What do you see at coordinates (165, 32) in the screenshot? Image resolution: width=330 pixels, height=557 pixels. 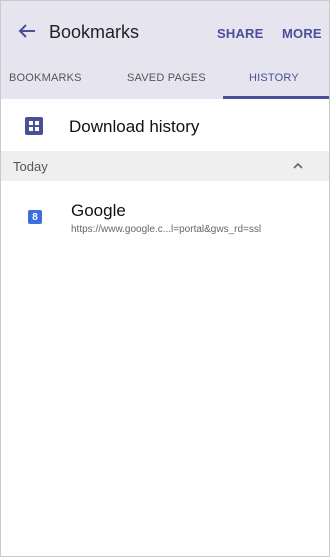 I see `app-bar: Bookmarks SHARE MORE` at bounding box center [165, 32].